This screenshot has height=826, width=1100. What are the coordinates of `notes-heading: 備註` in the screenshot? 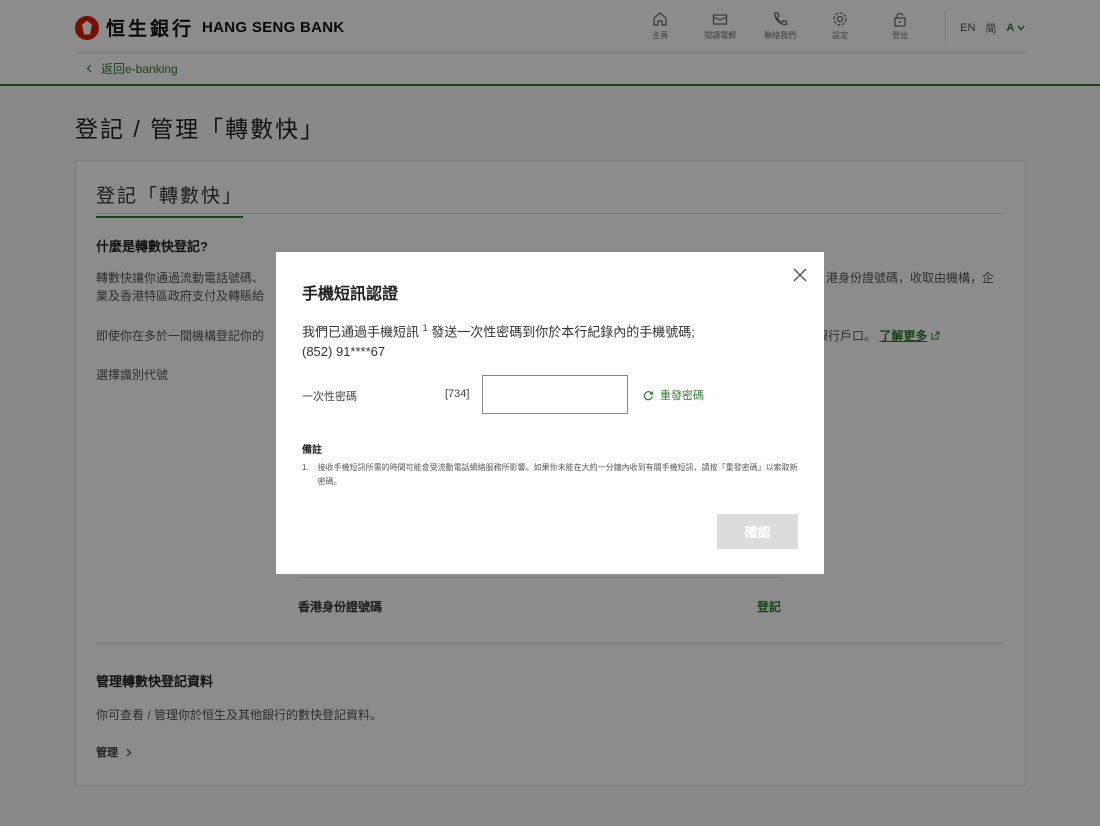 It's located at (312, 450).